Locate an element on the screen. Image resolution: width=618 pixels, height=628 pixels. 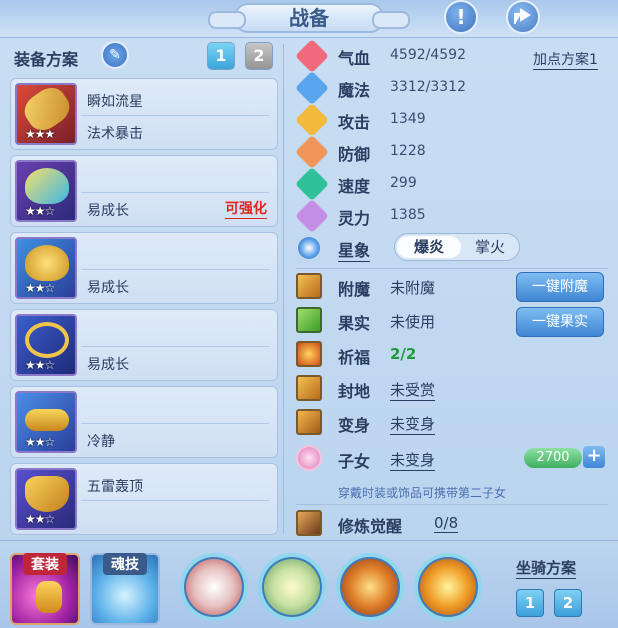
attribute-plan-link: 加点方案1 is located at coordinates (565, 59).